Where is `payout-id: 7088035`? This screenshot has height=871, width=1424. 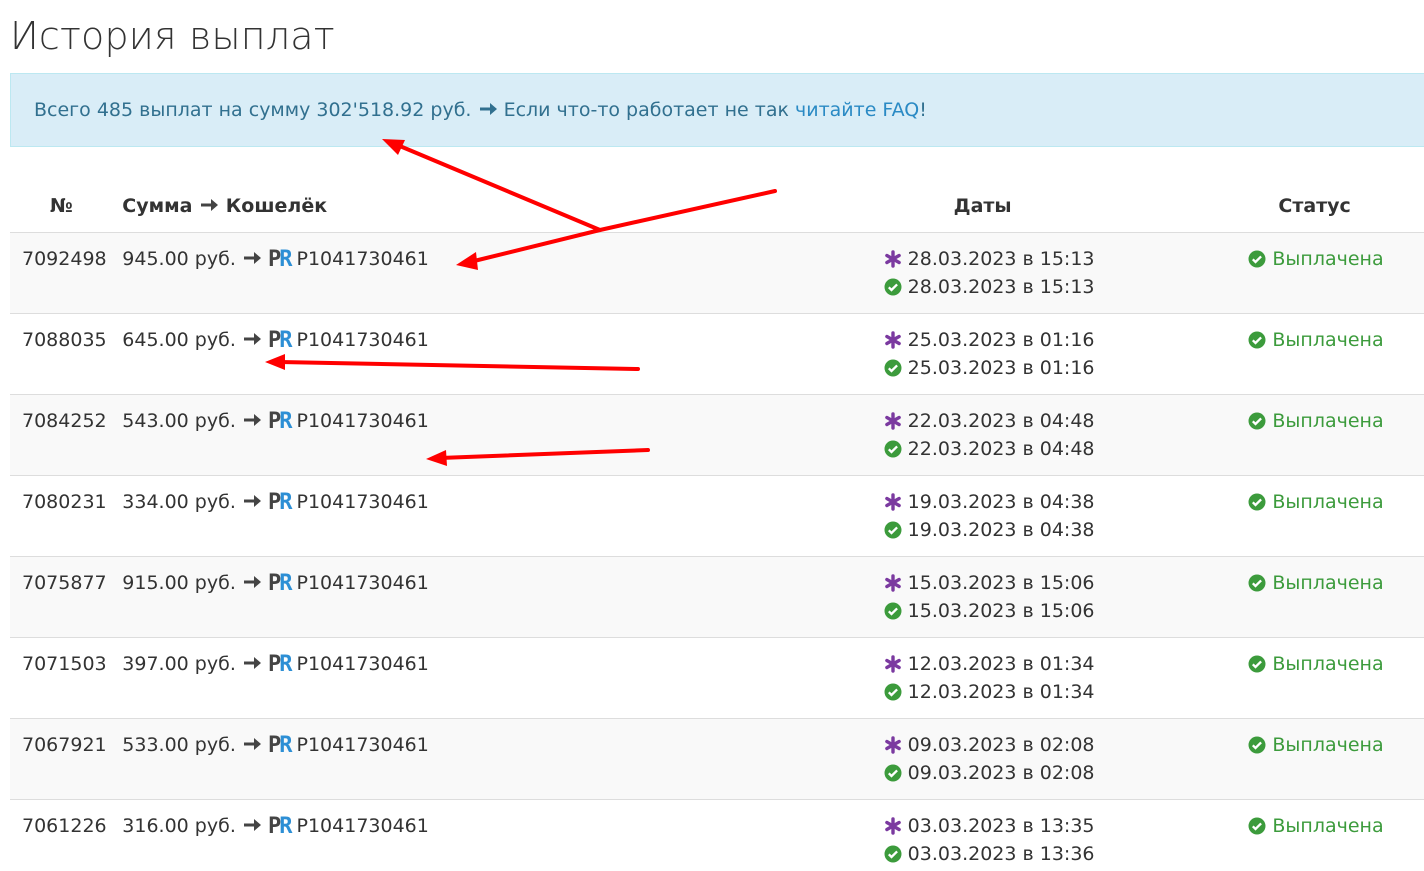 payout-id: 7088035 is located at coordinates (64, 340).